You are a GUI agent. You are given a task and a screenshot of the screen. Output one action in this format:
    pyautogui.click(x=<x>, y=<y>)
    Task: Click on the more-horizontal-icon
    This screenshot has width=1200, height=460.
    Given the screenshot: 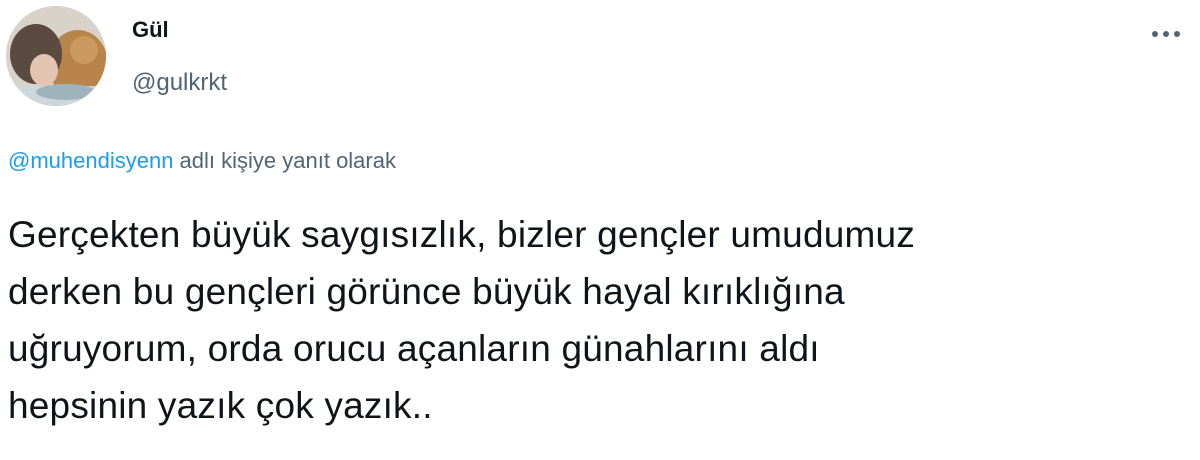 What is the action you would take?
    pyautogui.click(x=1166, y=34)
    